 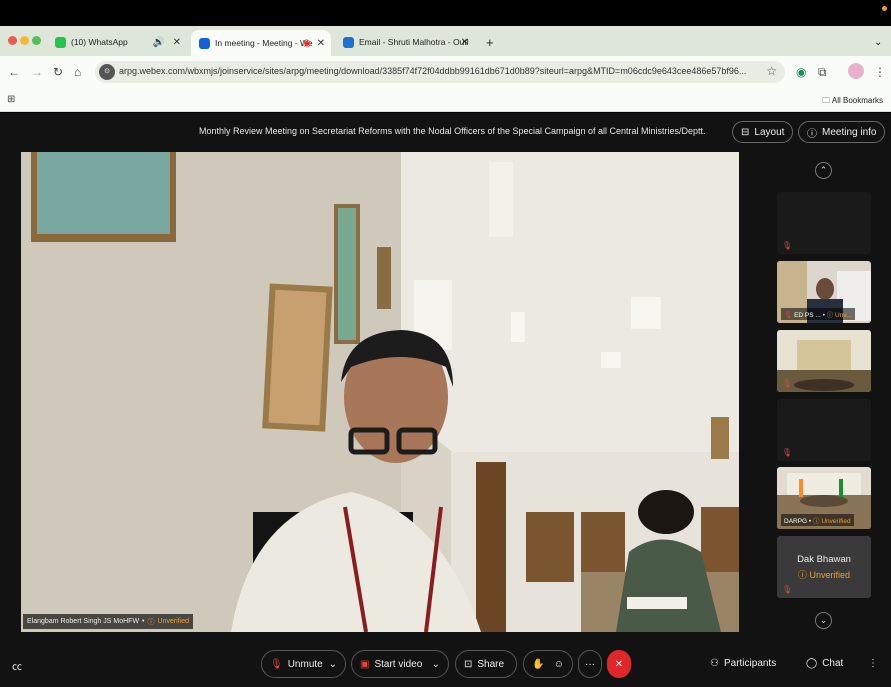 What do you see at coordinates (796, 521) in the screenshot?
I see `participant-name: DARPG` at bounding box center [796, 521].